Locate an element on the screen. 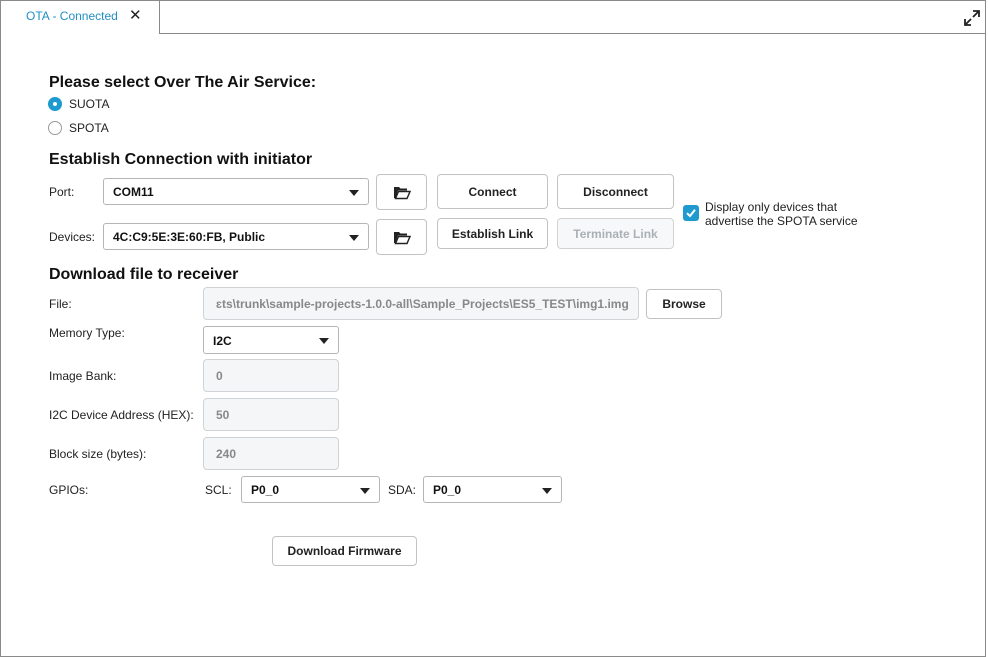 This screenshot has height=657, width=988. sda-label: SDA: is located at coordinates (402, 490).